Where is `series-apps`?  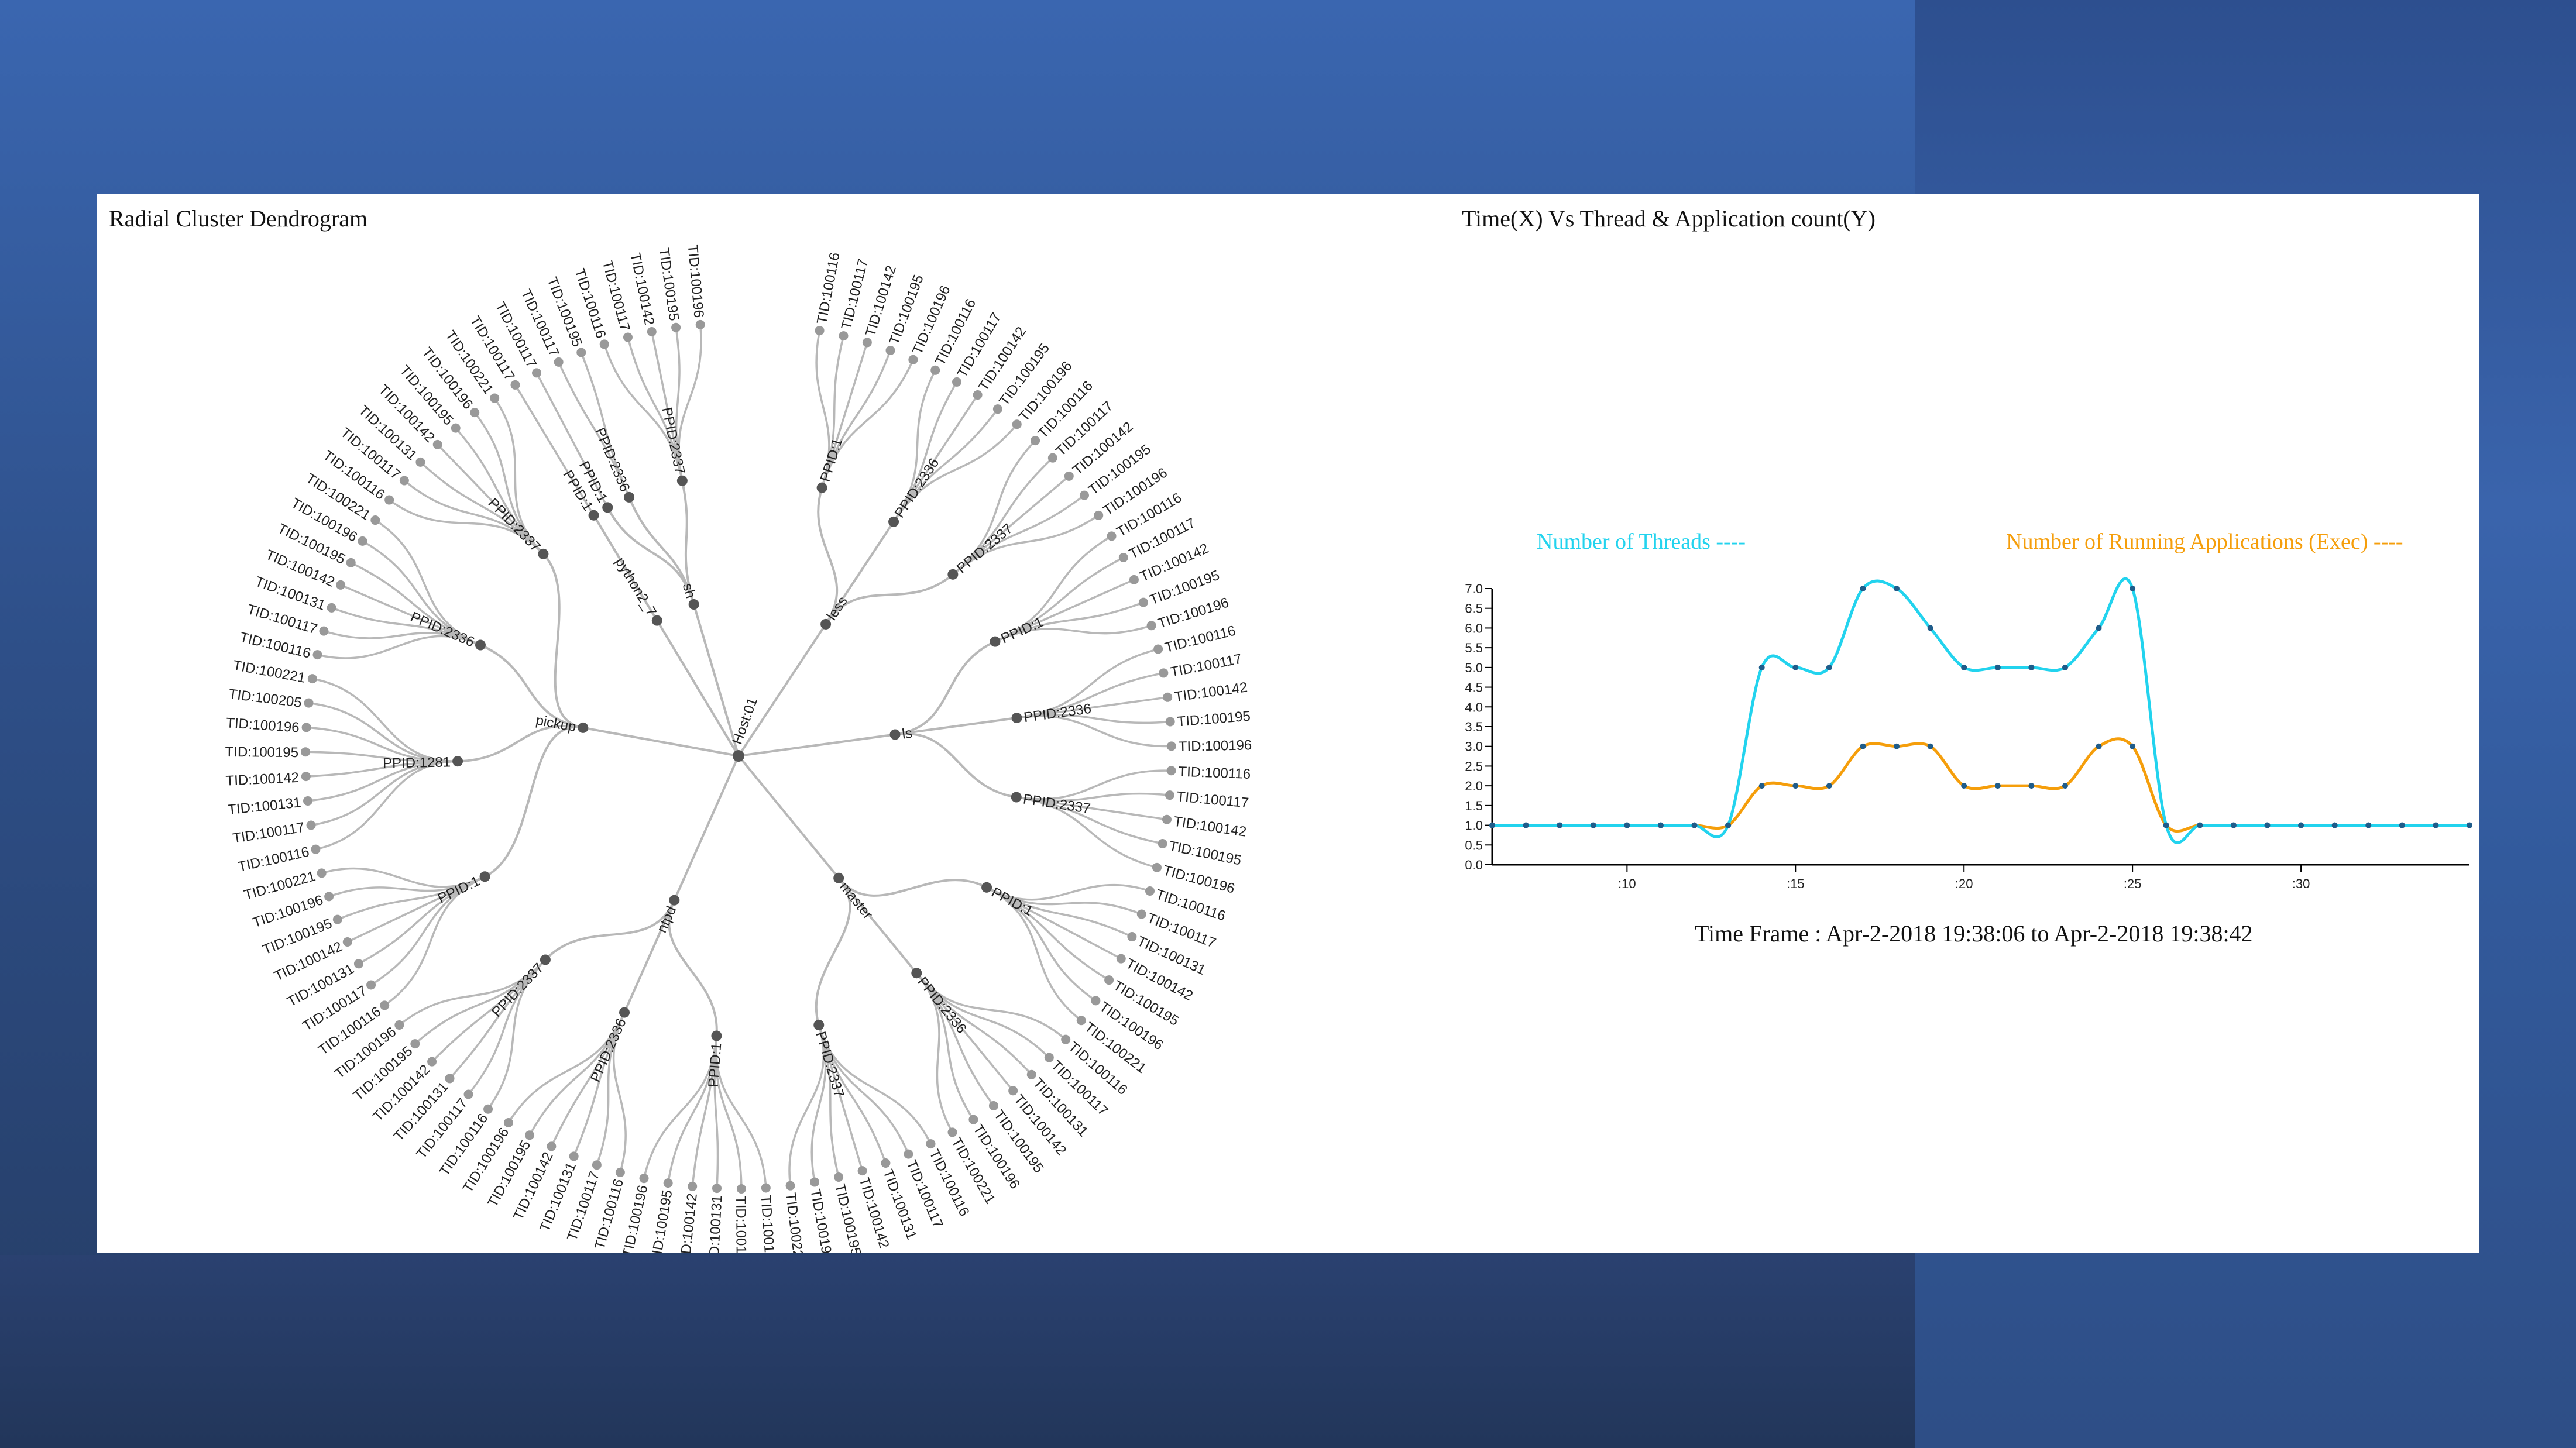 series-apps is located at coordinates (1980, 785).